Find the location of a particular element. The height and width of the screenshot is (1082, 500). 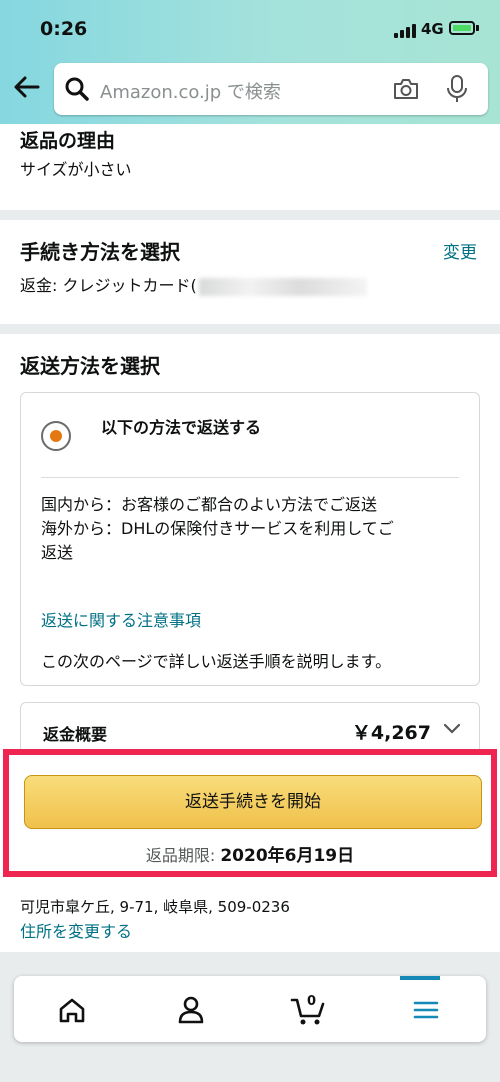

search-input: Amazon.co.jp で検索 is located at coordinates (271, 89).